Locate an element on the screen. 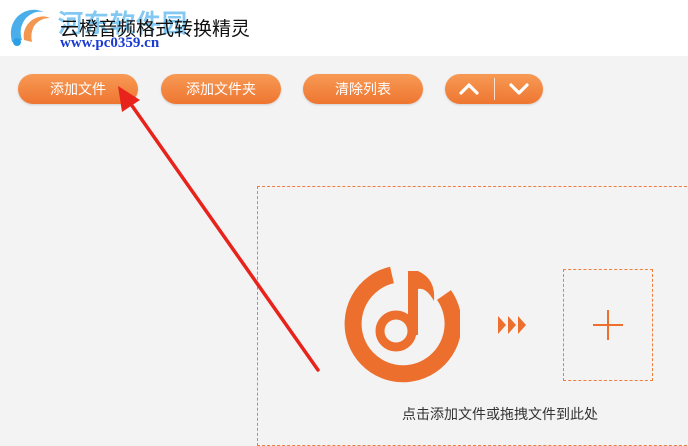 The height and width of the screenshot is (446, 688). add-file-button: 添加文件 is located at coordinates (78, 89).